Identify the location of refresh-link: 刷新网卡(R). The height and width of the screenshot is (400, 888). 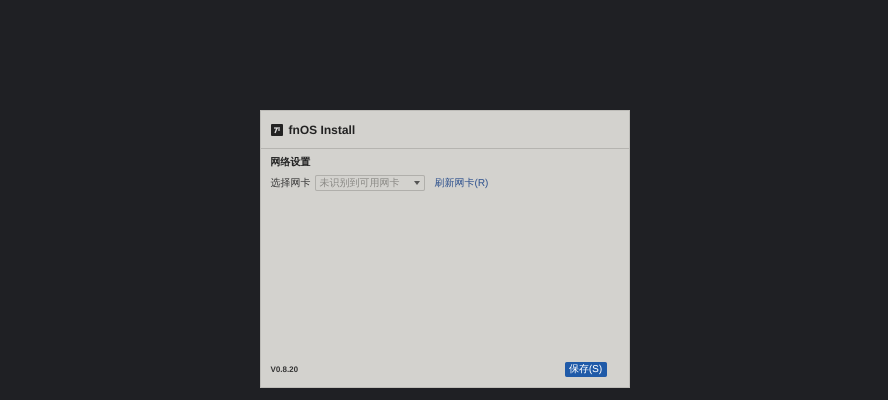
(461, 183).